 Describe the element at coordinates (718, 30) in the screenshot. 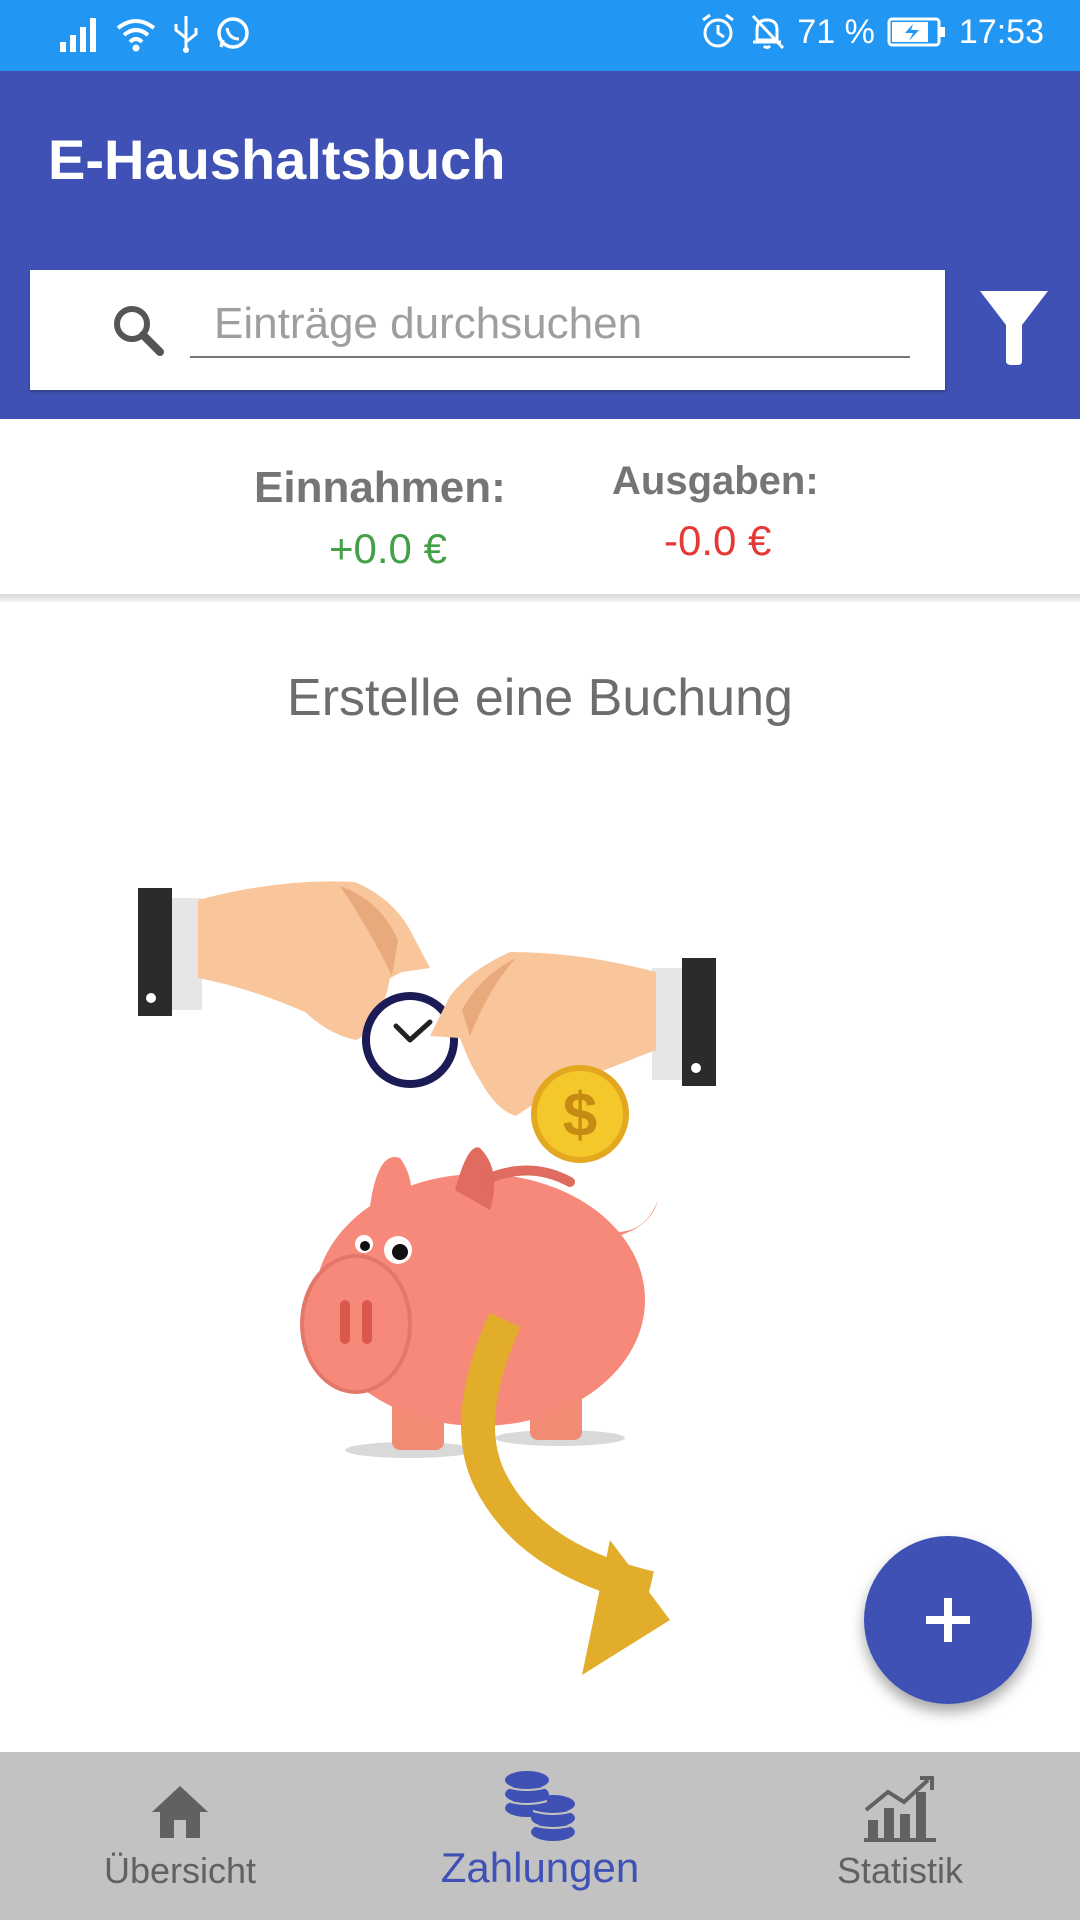

I see `alarm-icon` at that location.